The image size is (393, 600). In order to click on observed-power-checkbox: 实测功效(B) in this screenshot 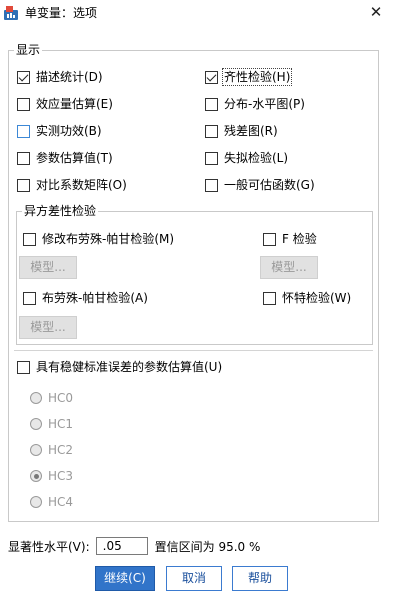, I will do `click(59, 131)`.